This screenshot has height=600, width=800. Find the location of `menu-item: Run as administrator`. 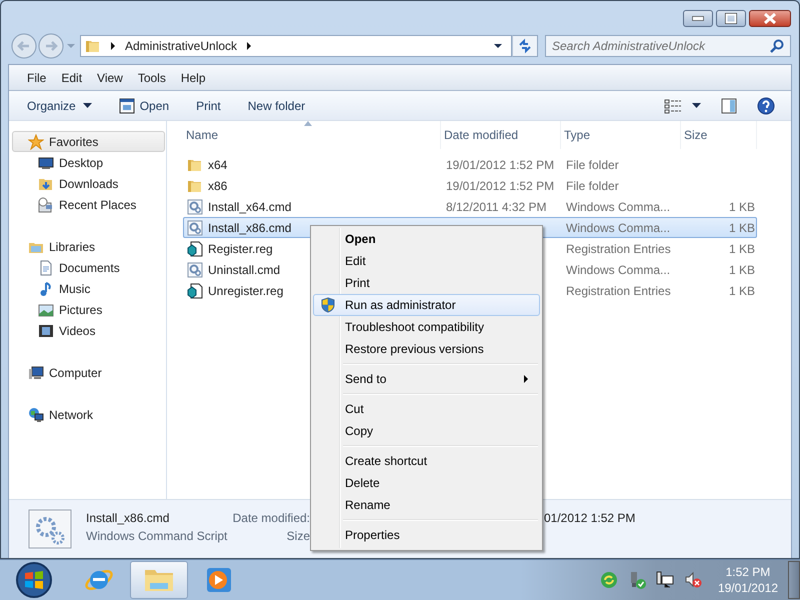

menu-item: Run as administrator is located at coordinates (426, 305).